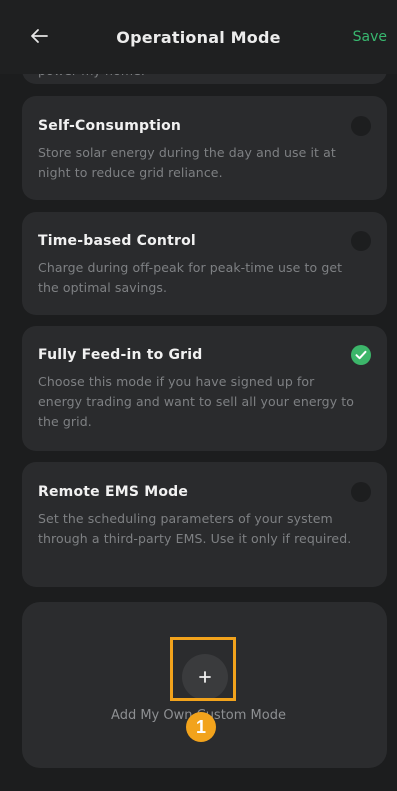  I want to click on mode-title: Time-based Control, so click(117, 241).